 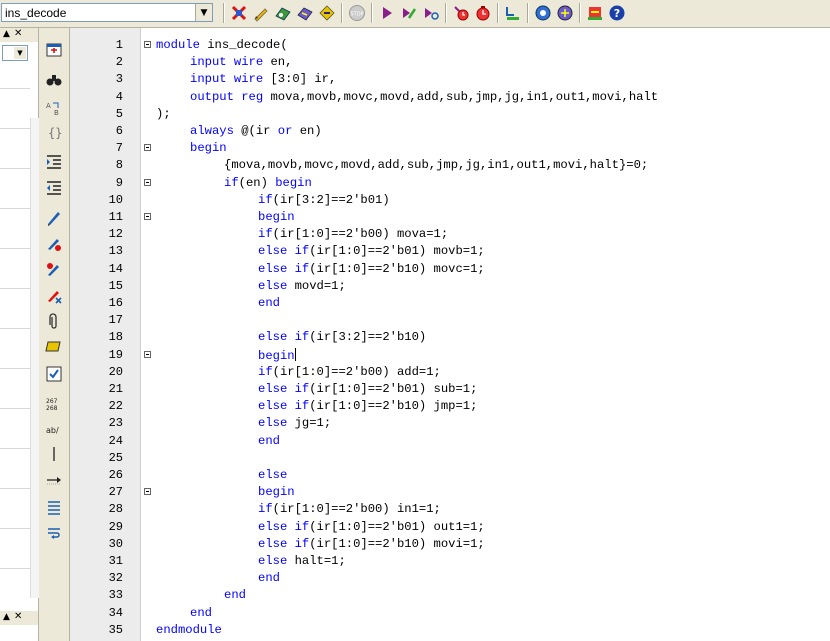 What do you see at coordinates (115, 457) in the screenshot?
I see `line-number: 25` at bounding box center [115, 457].